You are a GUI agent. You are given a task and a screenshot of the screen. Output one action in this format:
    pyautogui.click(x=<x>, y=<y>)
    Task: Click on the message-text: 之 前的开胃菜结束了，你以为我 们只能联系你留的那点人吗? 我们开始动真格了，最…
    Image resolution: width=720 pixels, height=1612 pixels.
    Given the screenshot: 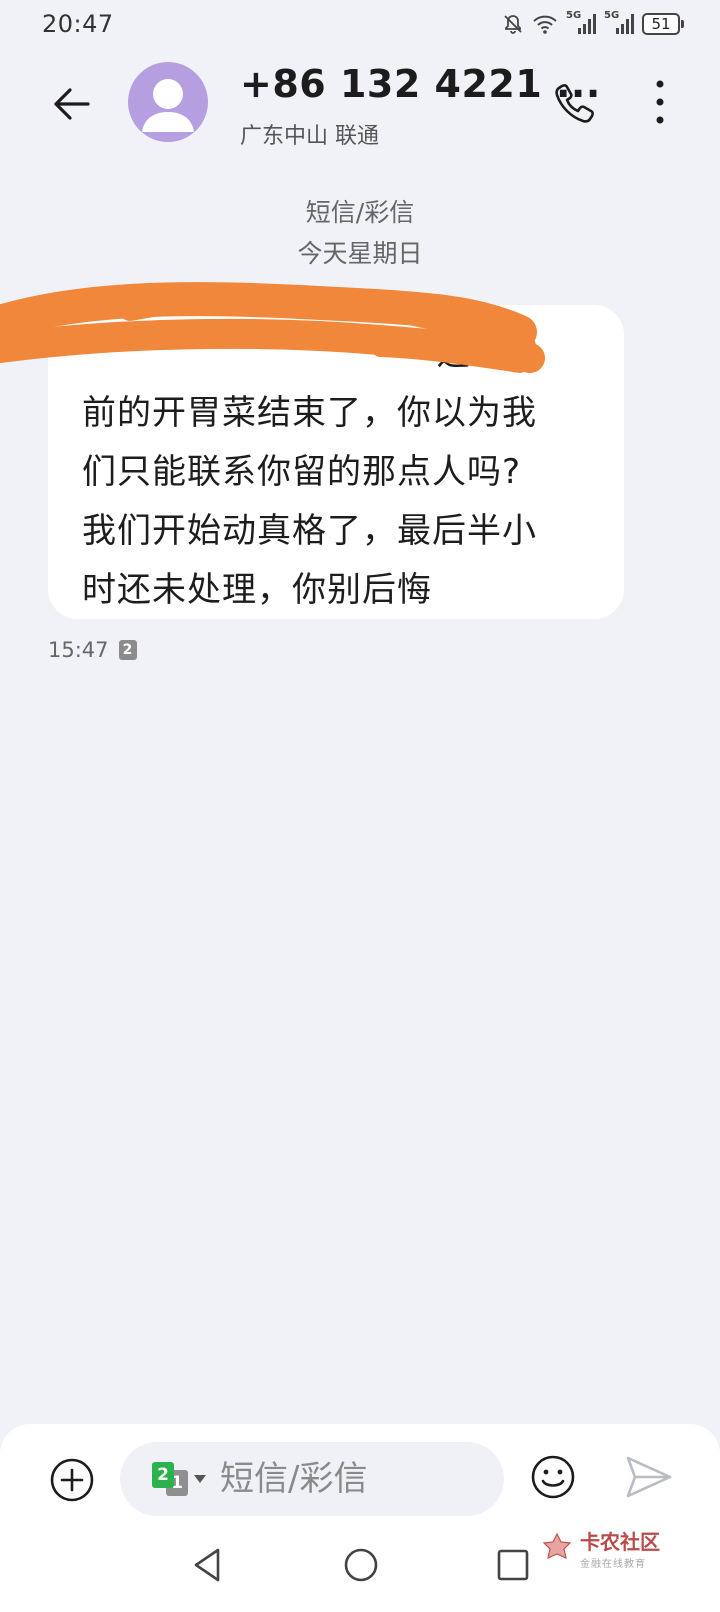 What is the action you would take?
    pyautogui.click(x=309, y=472)
    